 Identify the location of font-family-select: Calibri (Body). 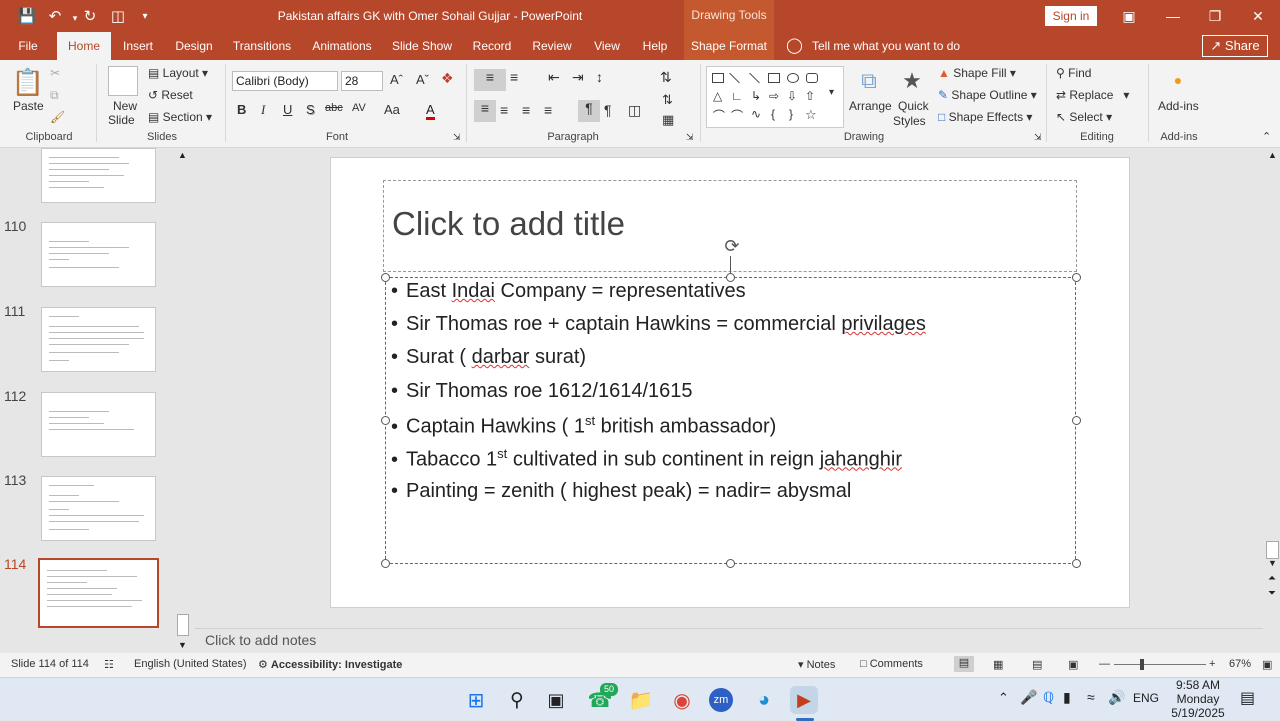
(285, 81).